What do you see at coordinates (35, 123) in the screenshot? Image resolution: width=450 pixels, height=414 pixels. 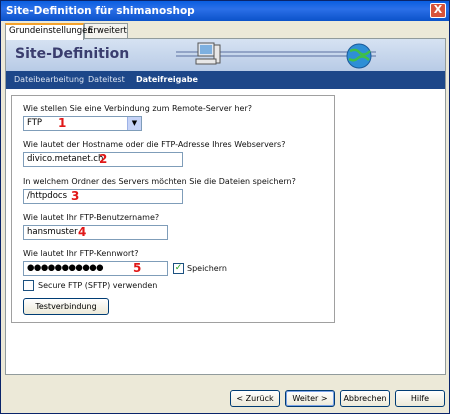 I see `connection-select-value: FTP` at bounding box center [35, 123].